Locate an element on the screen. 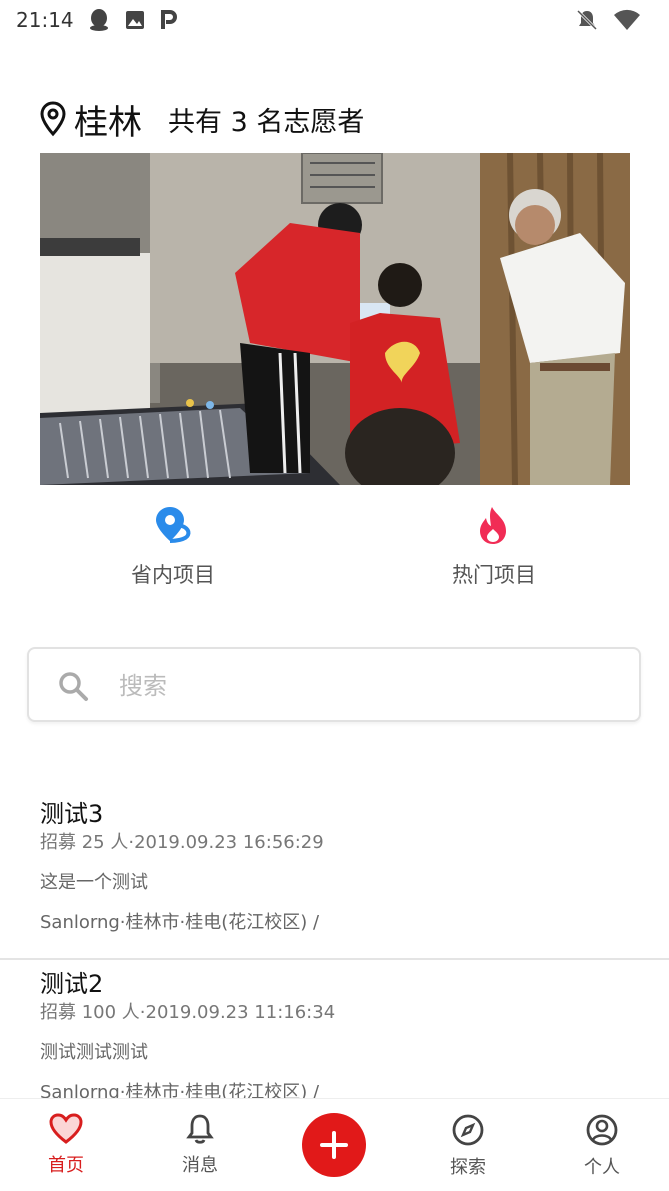 This screenshot has width=669, height=1191. project-meta: 招募 100 人·2019.09.23 11:16:34 is located at coordinates (188, 1012).